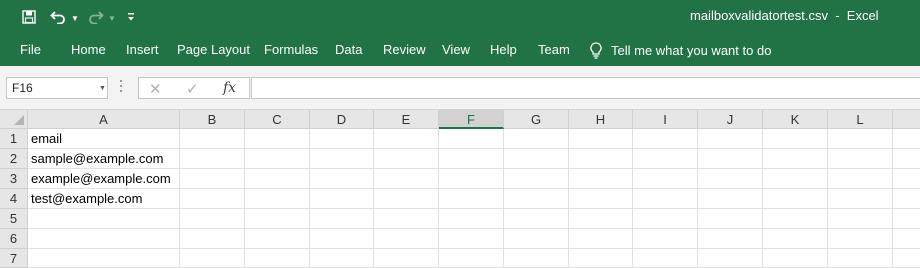 The image size is (920, 268). Describe the element at coordinates (730, 179) in the screenshot. I see `cell-j3` at that location.